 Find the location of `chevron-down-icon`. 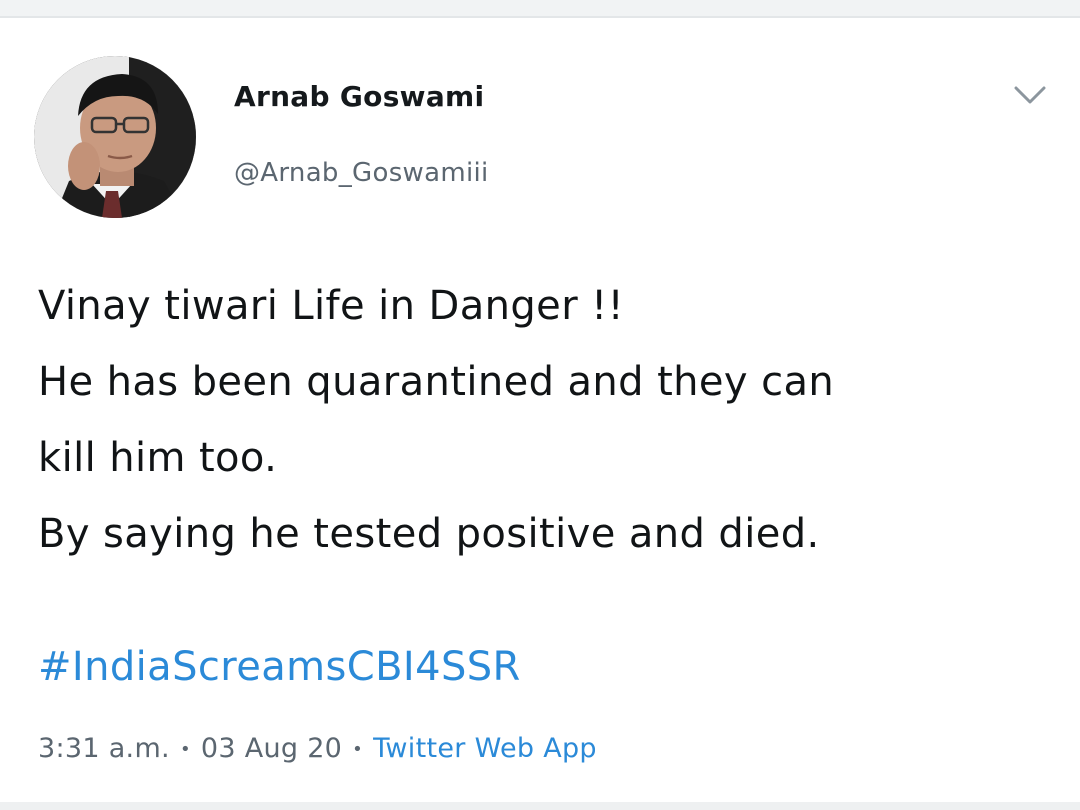

chevron-down-icon is located at coordinates (1030, 95).